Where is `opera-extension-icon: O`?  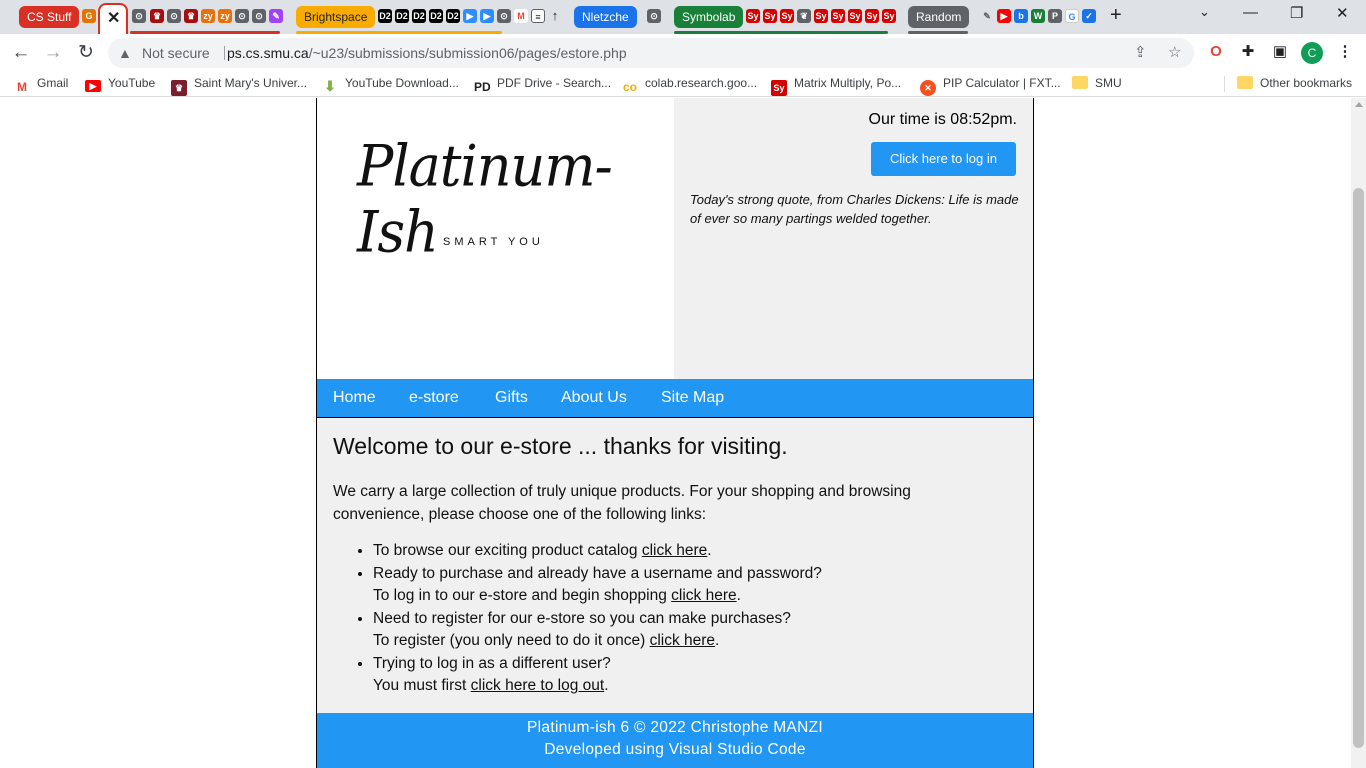 opera-extension-icon: O is located at coordinates (1216, 52).